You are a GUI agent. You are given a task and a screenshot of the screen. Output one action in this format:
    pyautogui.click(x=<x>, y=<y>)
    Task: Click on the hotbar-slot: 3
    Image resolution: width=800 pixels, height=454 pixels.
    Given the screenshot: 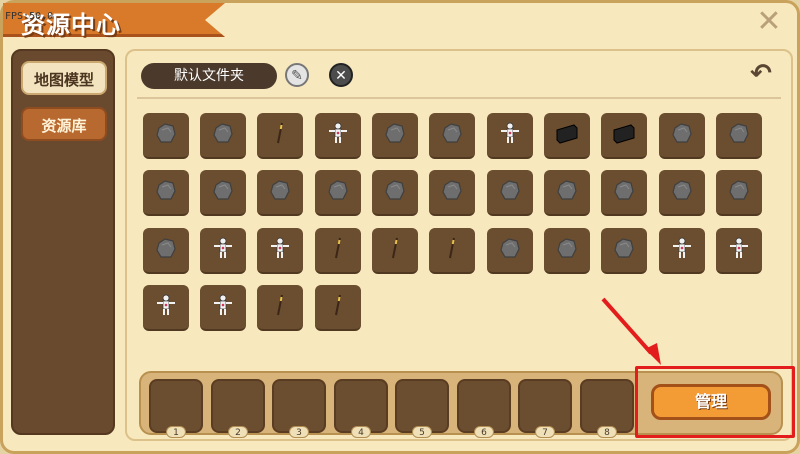 What is the action you would take?
    pyautogui.click(x=299, y=408)
    